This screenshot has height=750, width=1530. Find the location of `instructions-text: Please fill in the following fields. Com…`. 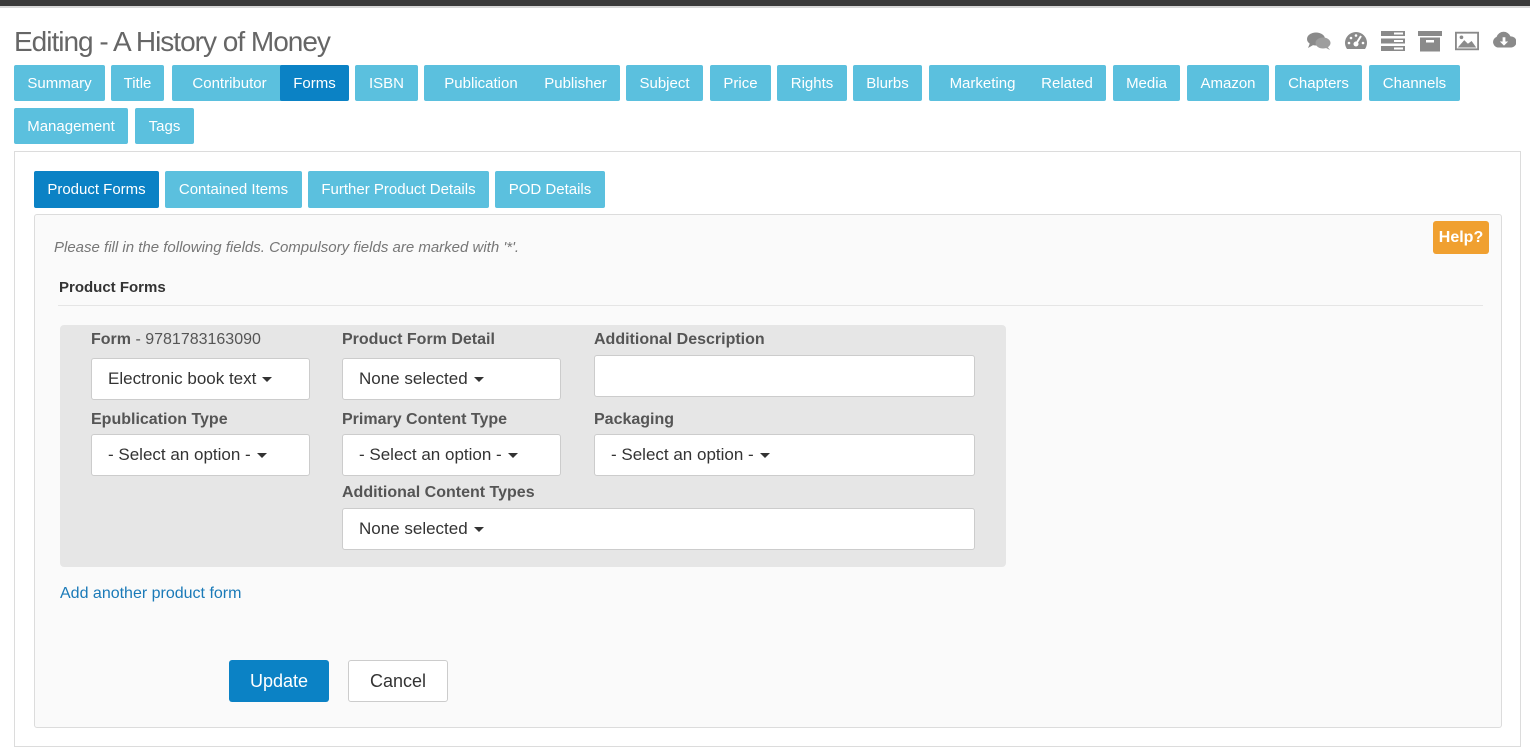

instructions-text: Please fill in the following fields. Com… is located at coordinates (287, 247).